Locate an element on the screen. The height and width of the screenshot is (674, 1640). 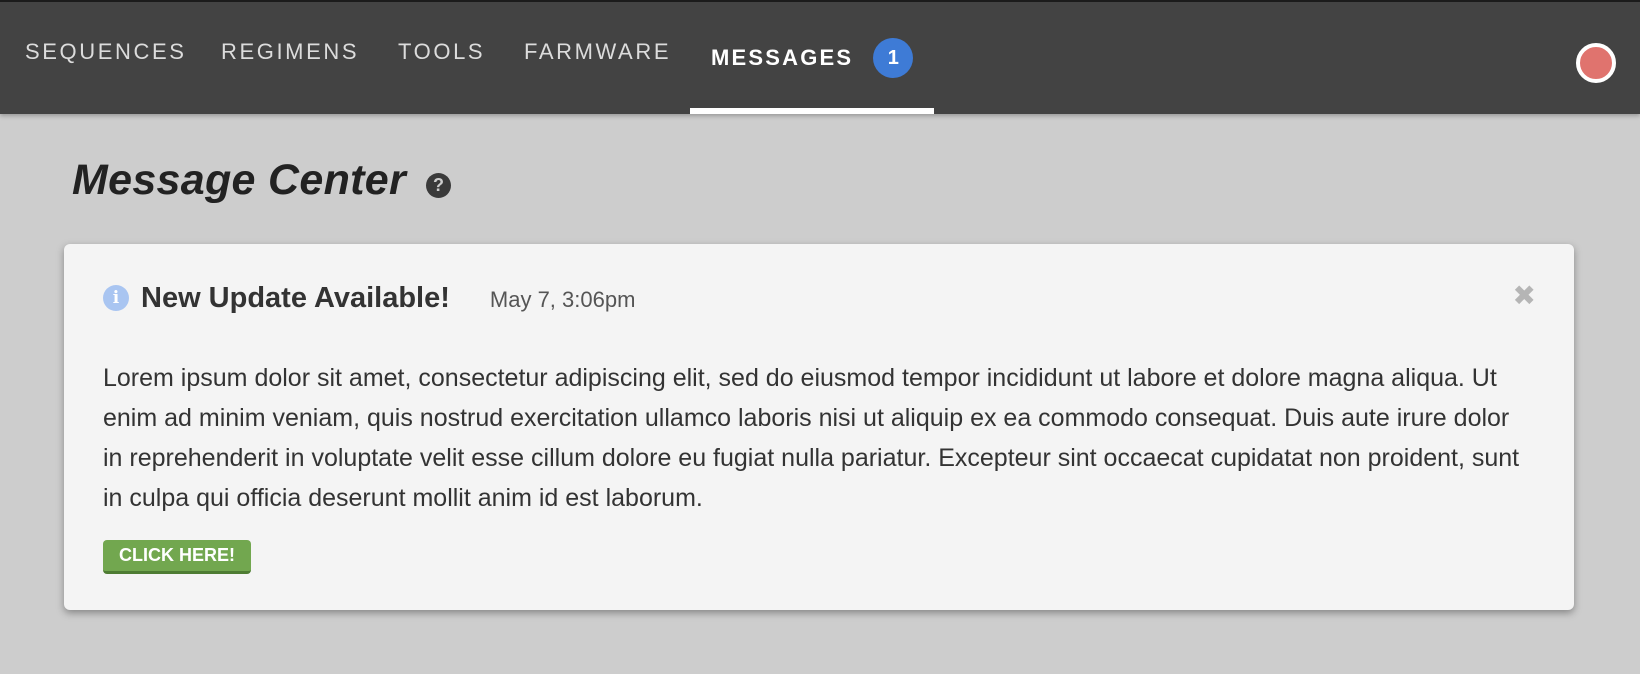
page-title: Message Center is located at coordinates (239, 179).